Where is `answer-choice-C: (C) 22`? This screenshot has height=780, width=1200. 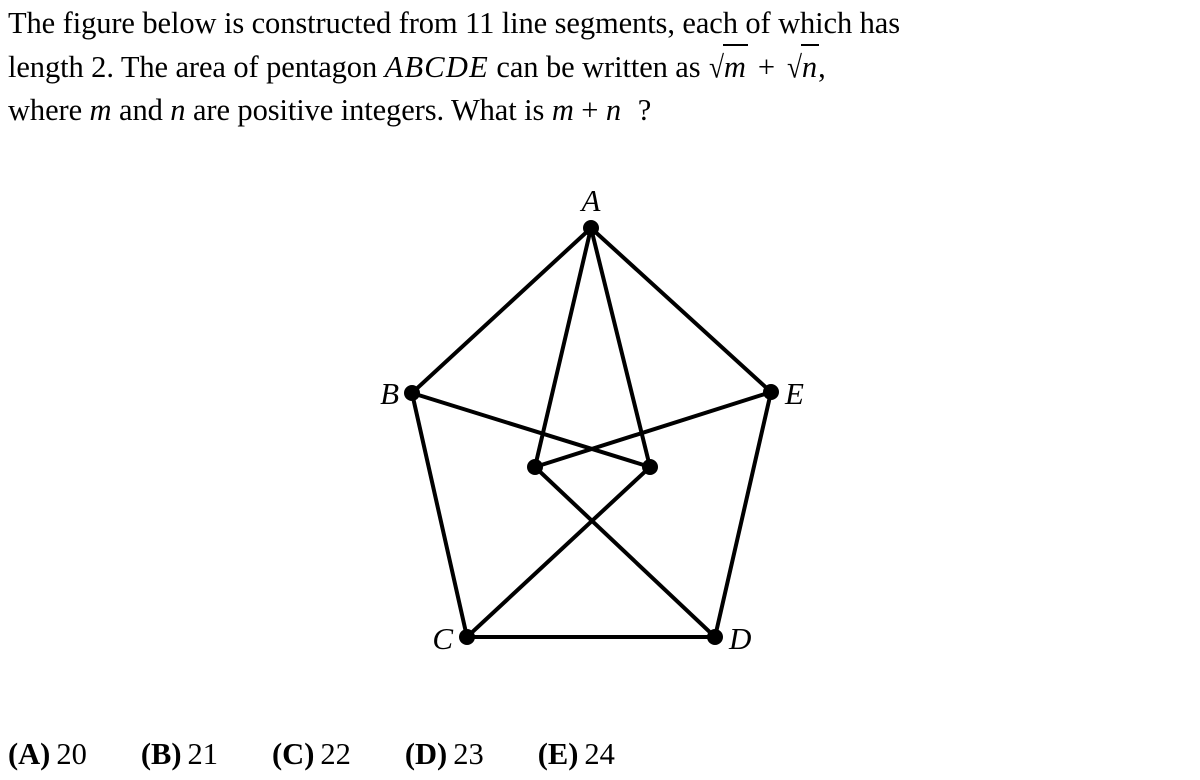
answer-choice-C: (C) 22 is located at coordinates (311, 754).